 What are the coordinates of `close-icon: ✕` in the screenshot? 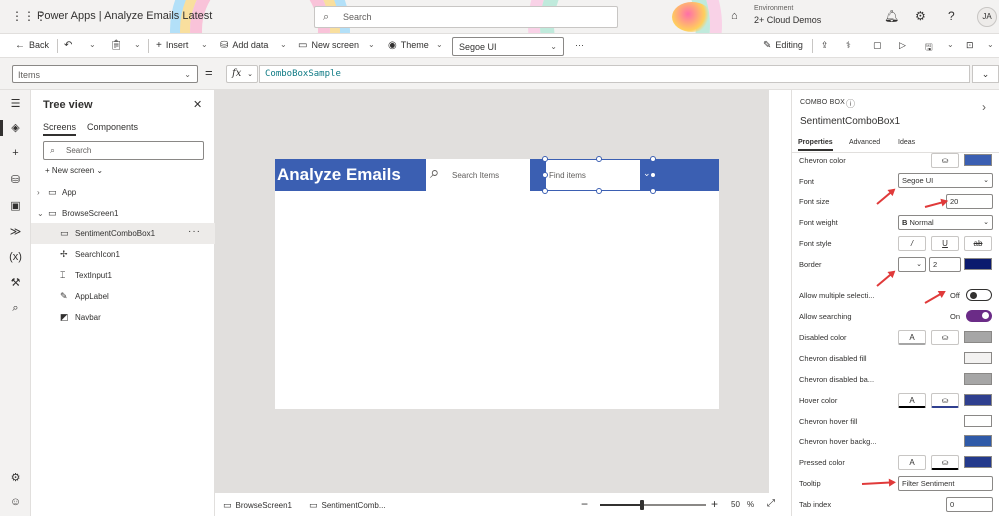 It's located at (197, 104).